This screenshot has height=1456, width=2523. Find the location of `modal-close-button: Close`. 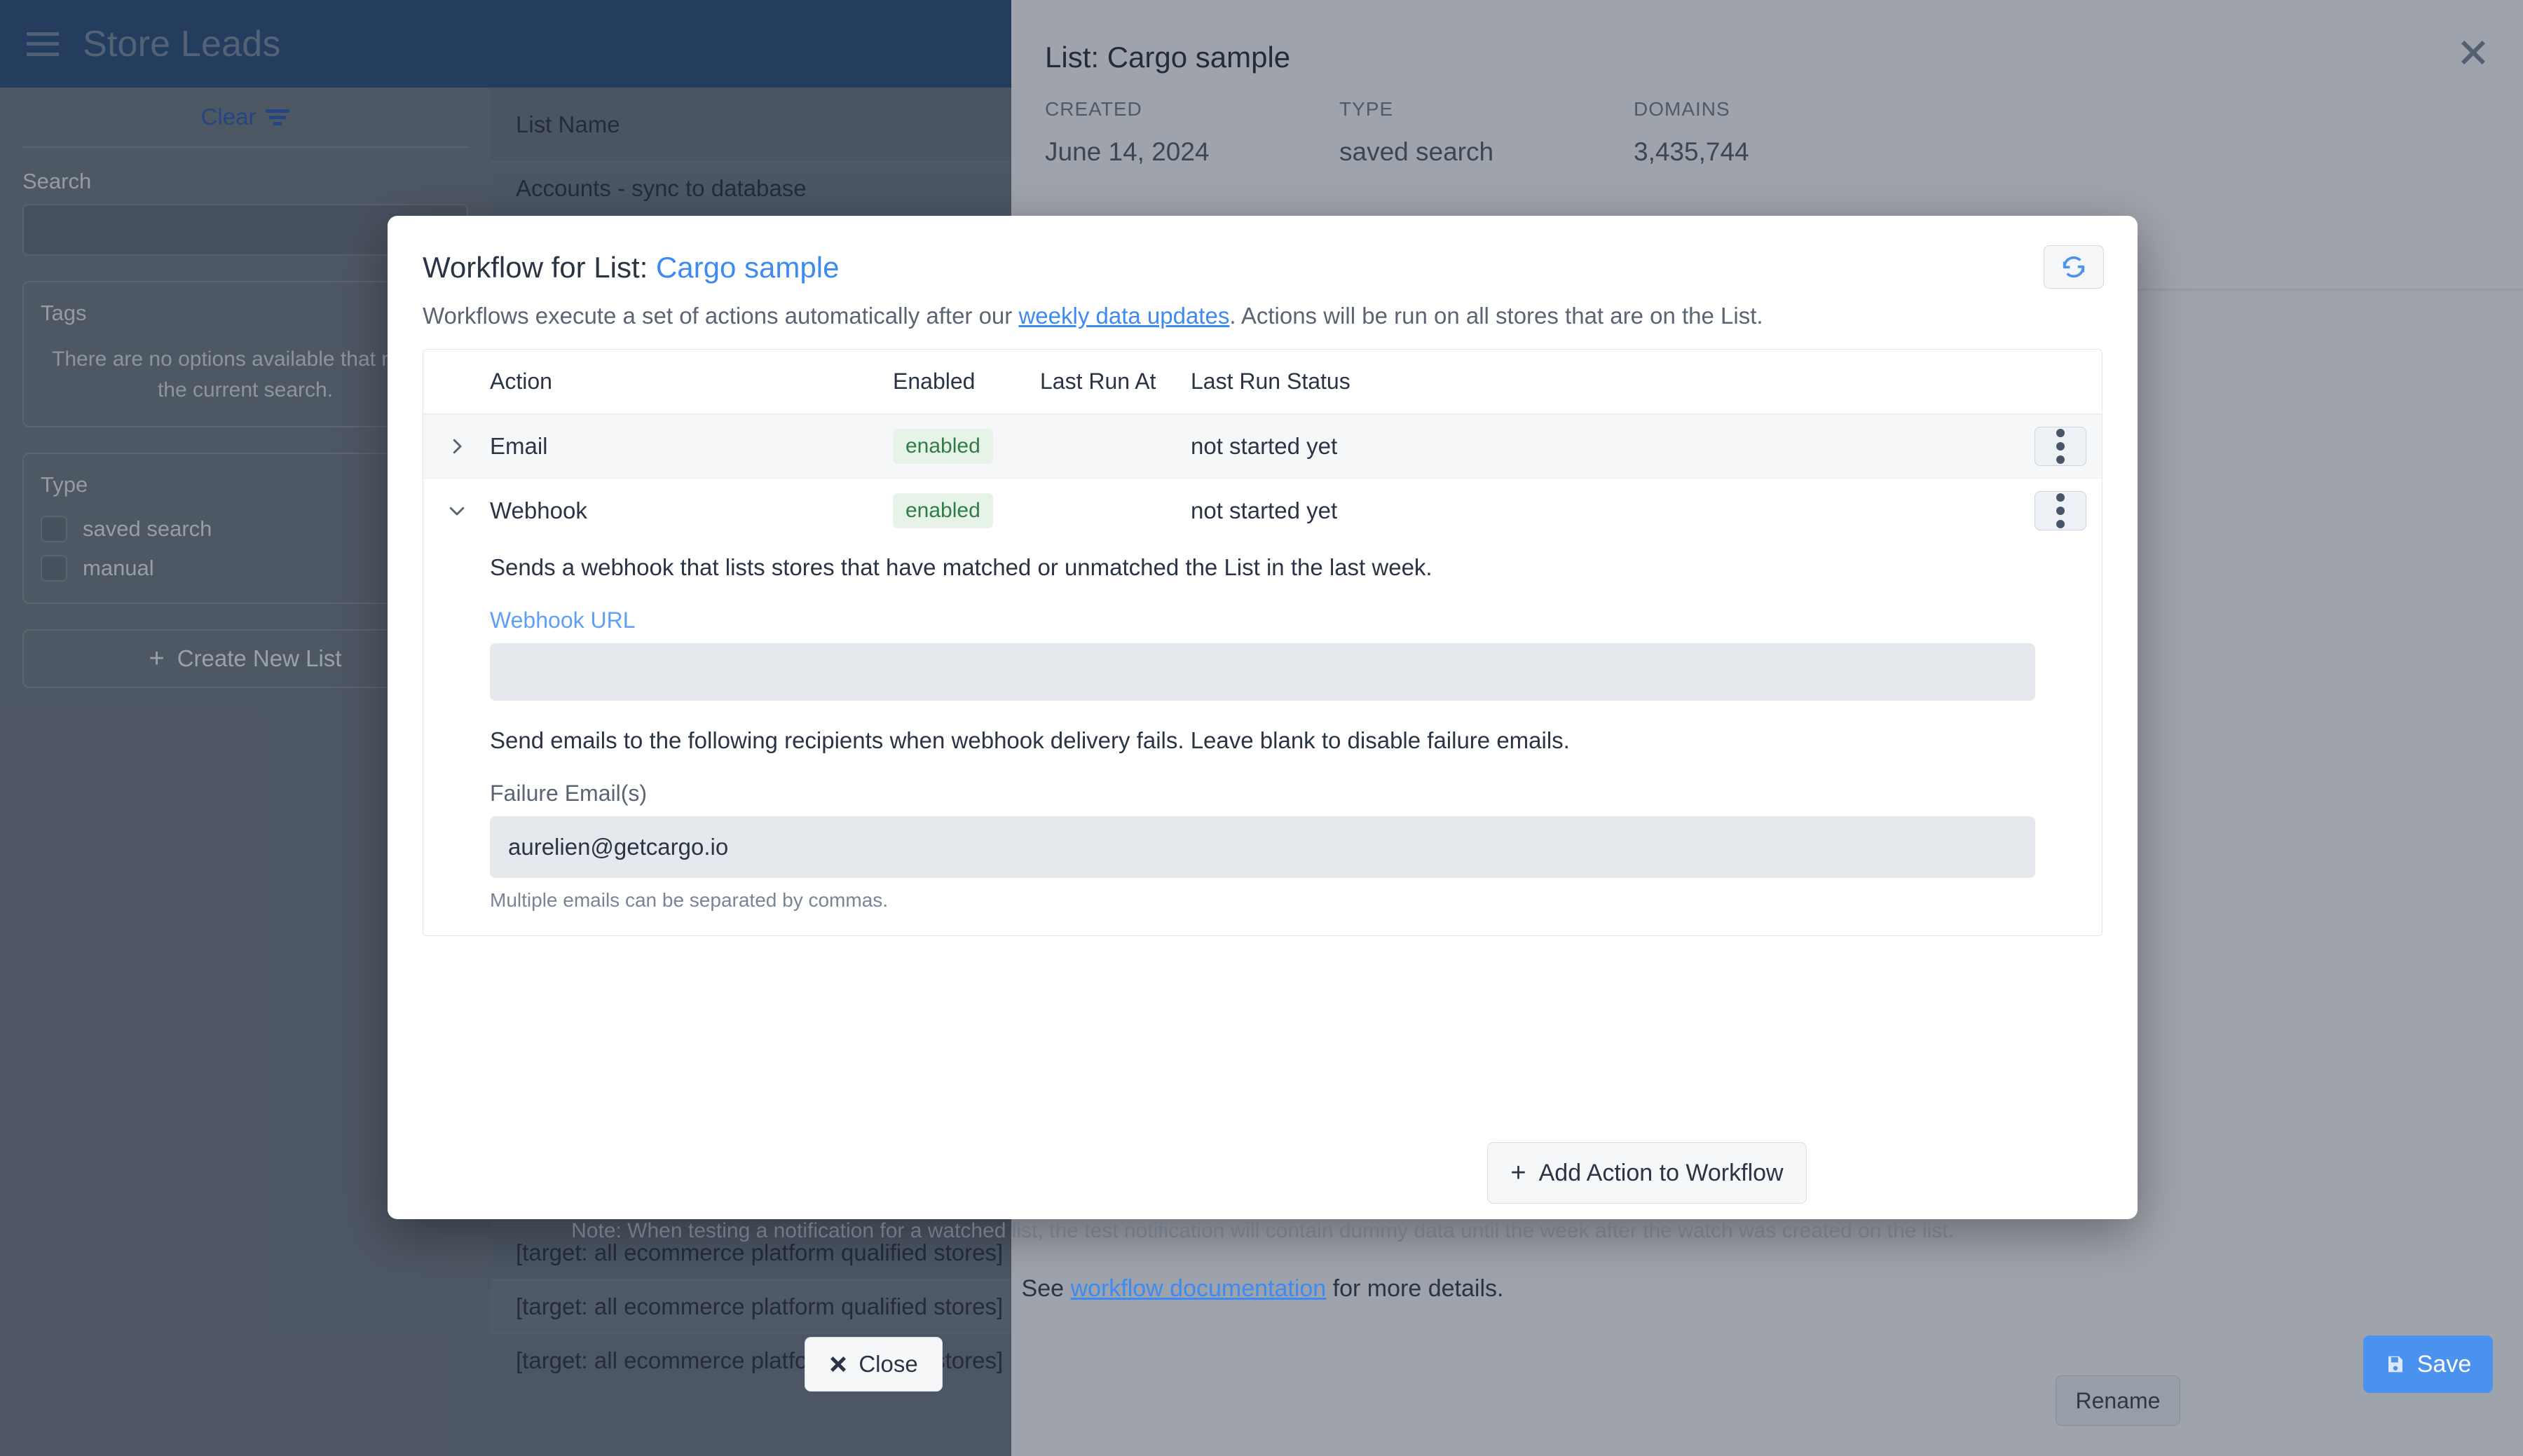

modal-close-button: Close is located at coordinates (874, 1364).